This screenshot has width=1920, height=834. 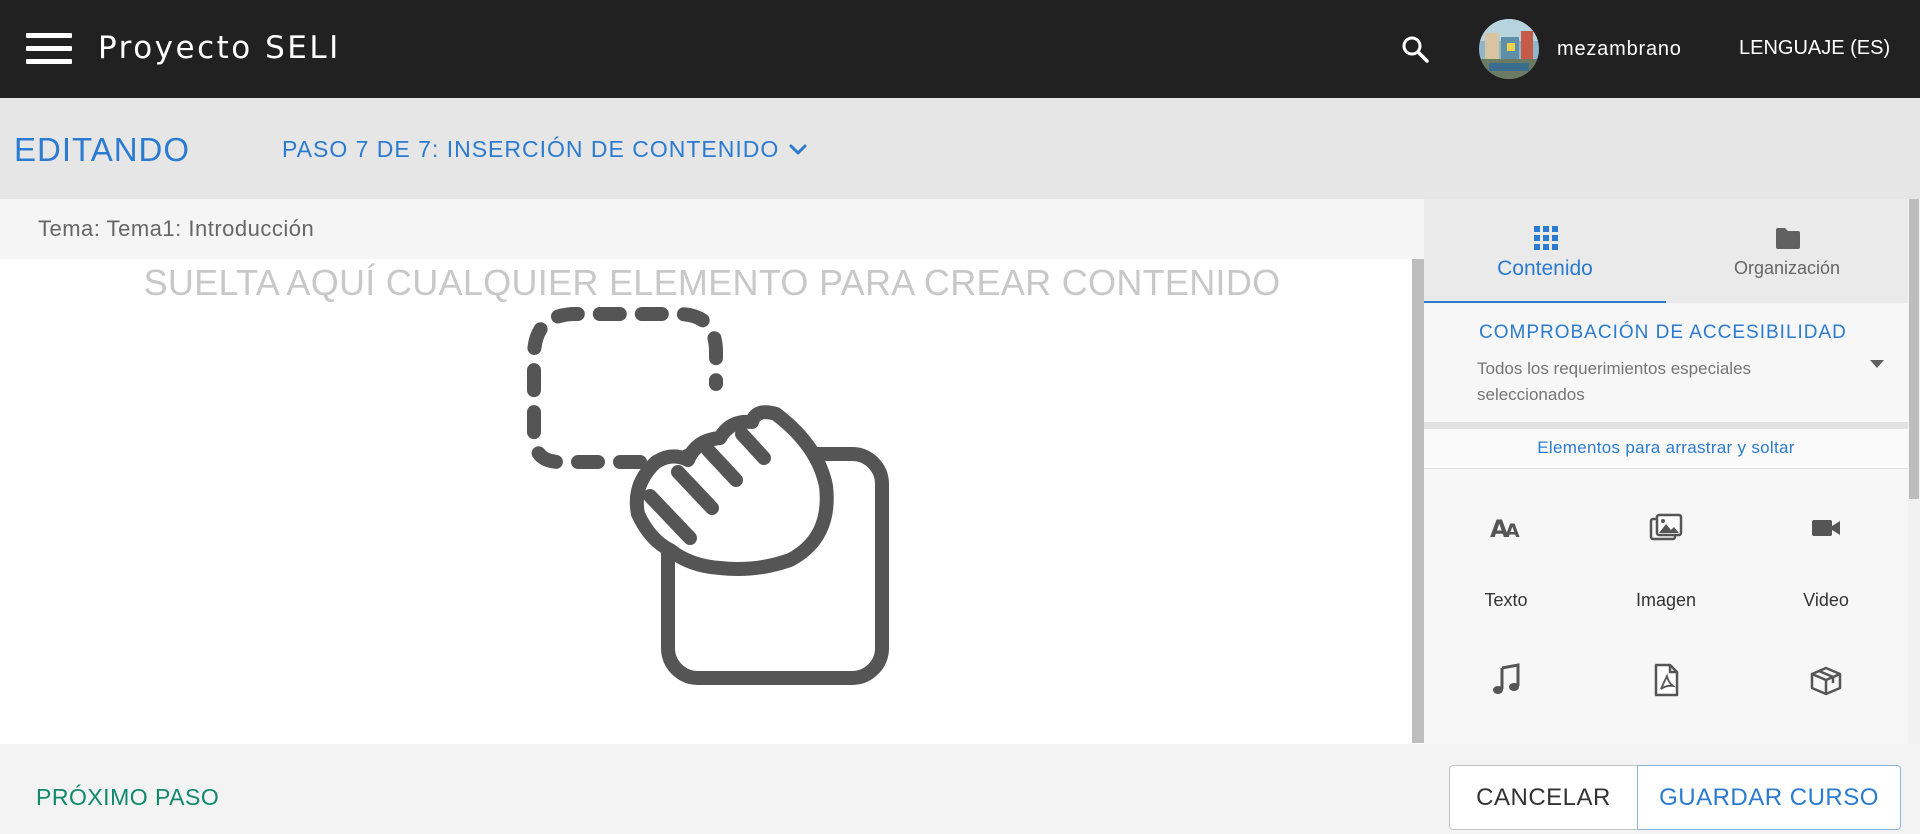 I want to click on element-audio, so click(x=1506, y=682).